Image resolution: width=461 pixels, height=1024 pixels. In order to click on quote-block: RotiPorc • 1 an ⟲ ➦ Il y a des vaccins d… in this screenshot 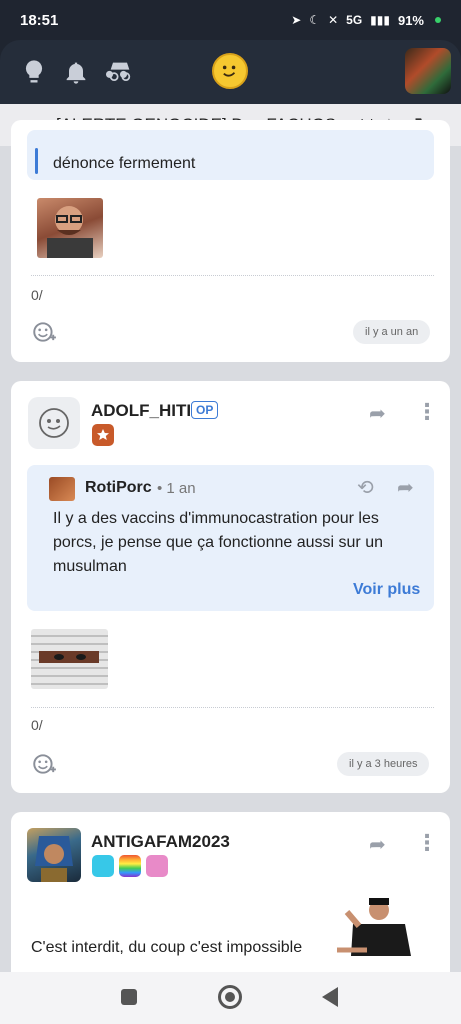, I will do `click(230, 538)`.